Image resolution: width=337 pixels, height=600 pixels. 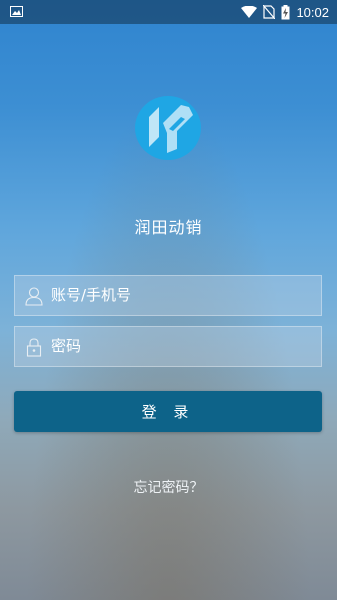 I want to click on status-bar: 10:02, so click(x=168, y=12).